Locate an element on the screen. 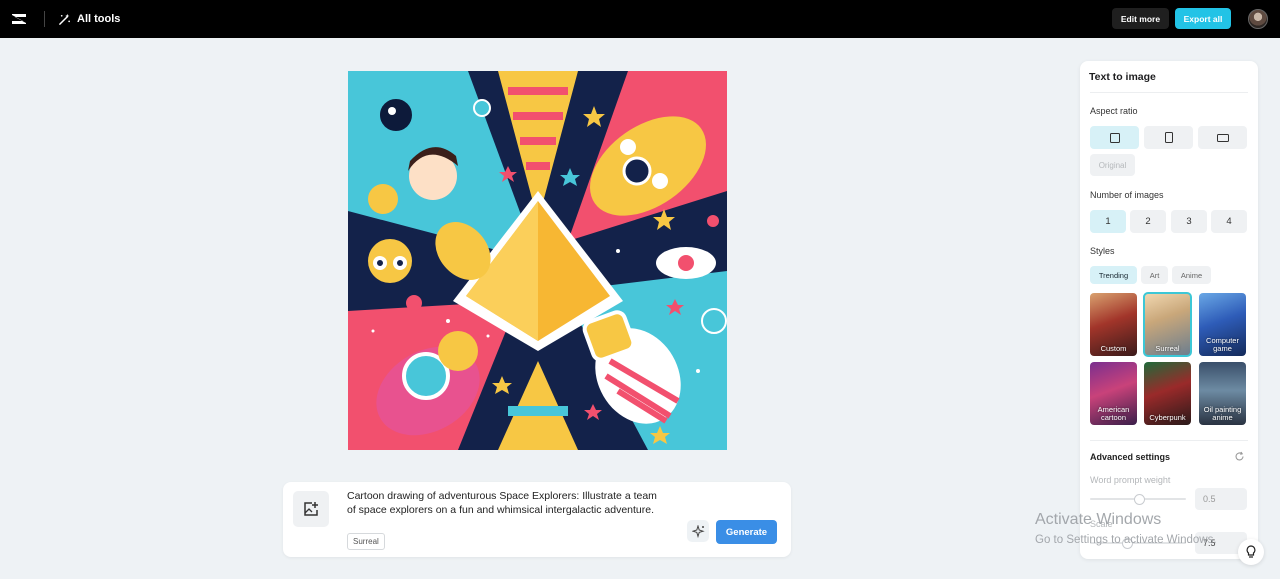  square-icon is located at coordinates (1114, 137).